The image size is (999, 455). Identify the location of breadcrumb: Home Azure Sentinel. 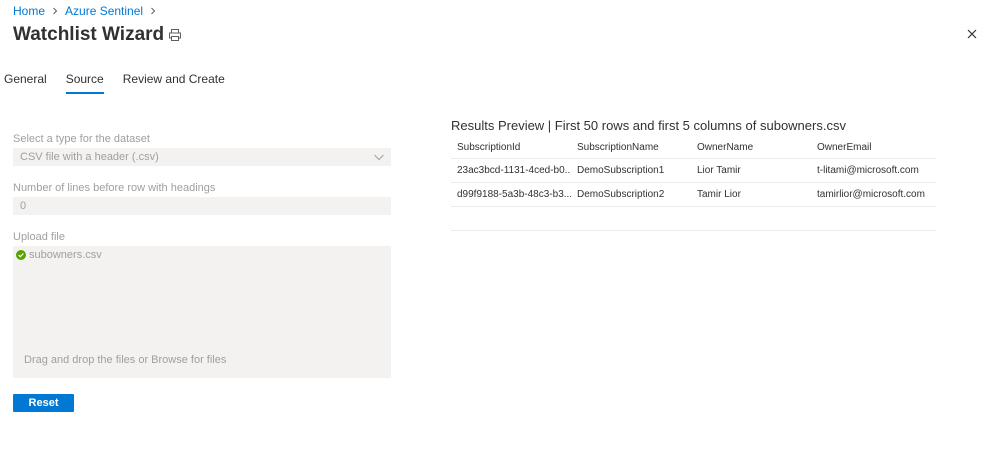
(88, 11).